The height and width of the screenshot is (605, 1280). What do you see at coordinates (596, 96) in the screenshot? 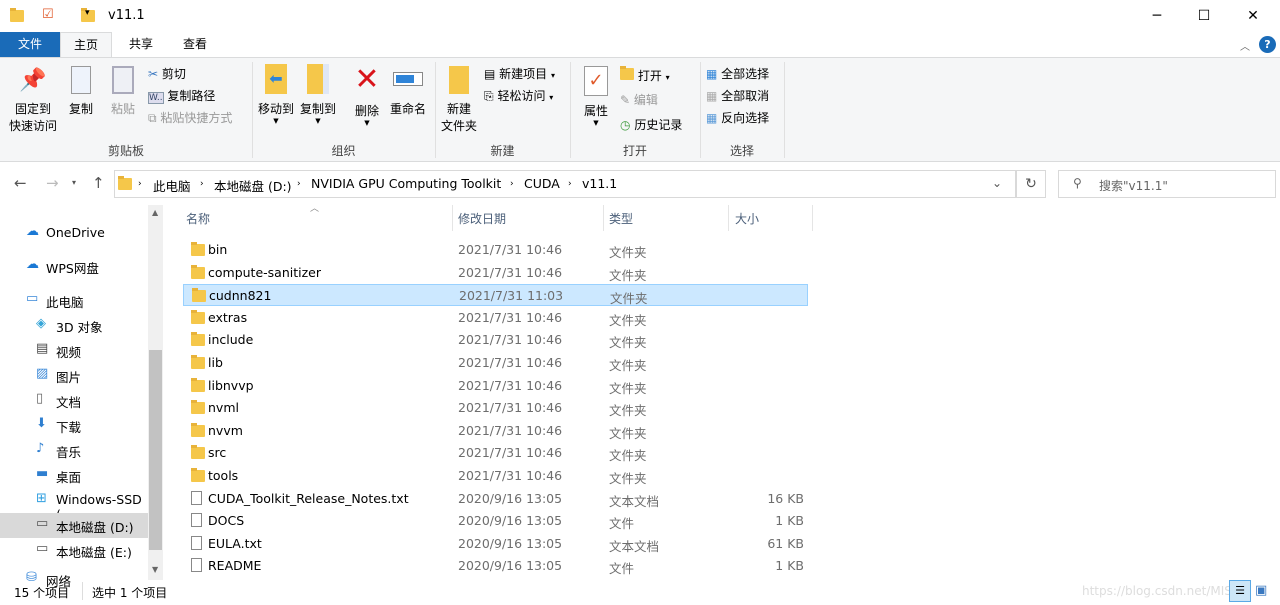
I see `properties-button: ✓ 属性 ▼` at bounding box center [596, 96].